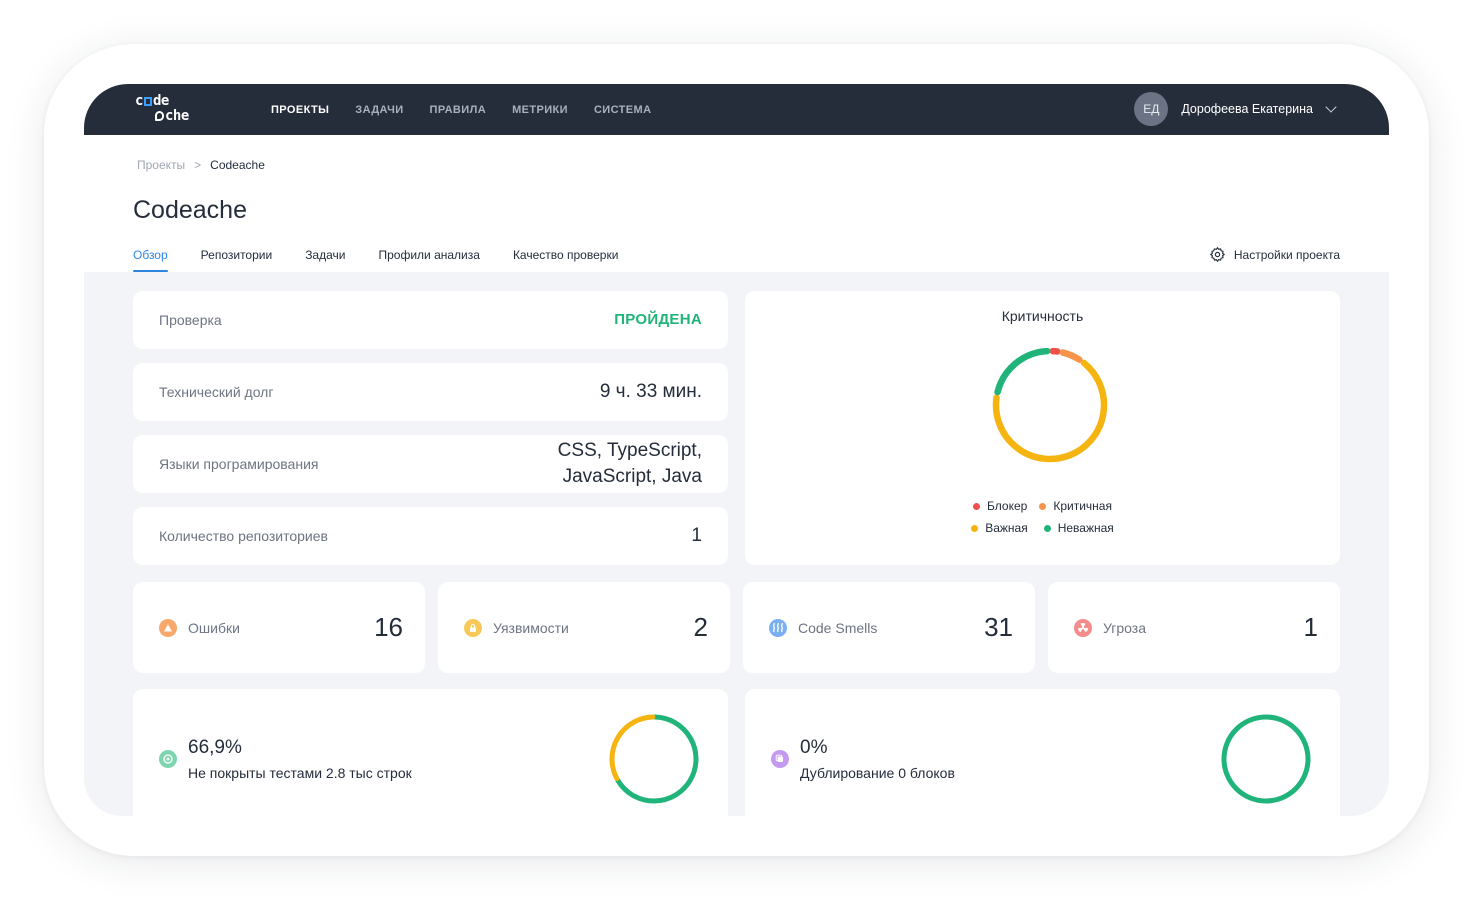  What do you see at coordinates (300, 773) in the screenshot?
I see `coverage-description: Не покрыты тестами 2.8 тыс строк` at bounding box center [300, 773].